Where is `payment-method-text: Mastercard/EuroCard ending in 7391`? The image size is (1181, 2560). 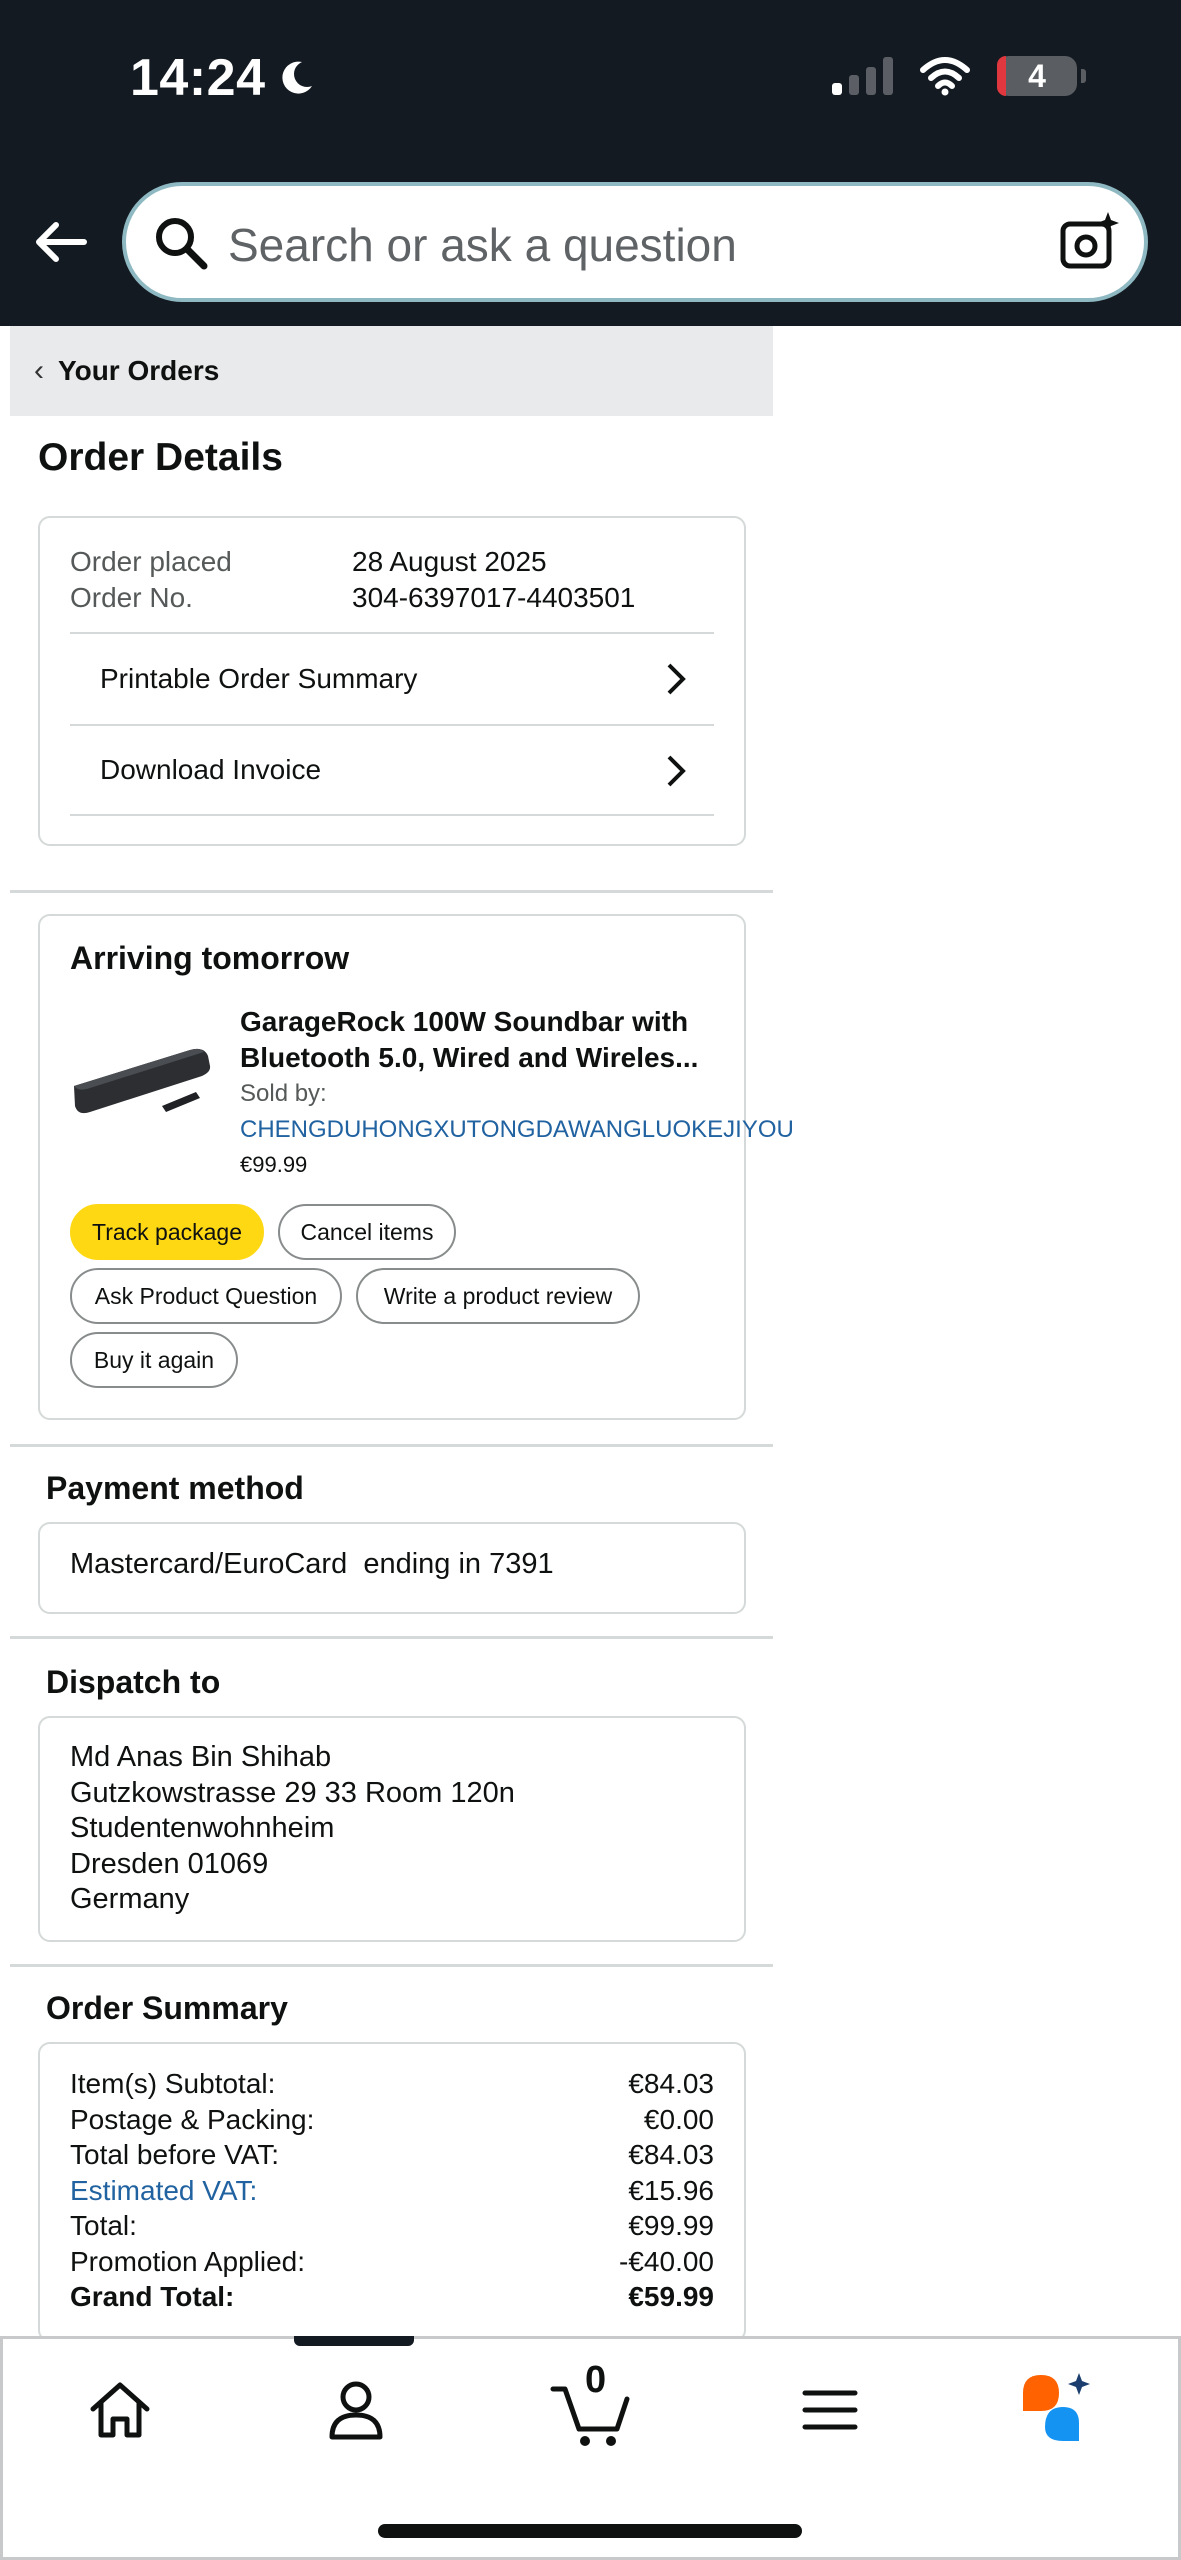 payment-method-text: Mastercard/EuroCard ending in 7391 is located at coordinates (312, 1564).